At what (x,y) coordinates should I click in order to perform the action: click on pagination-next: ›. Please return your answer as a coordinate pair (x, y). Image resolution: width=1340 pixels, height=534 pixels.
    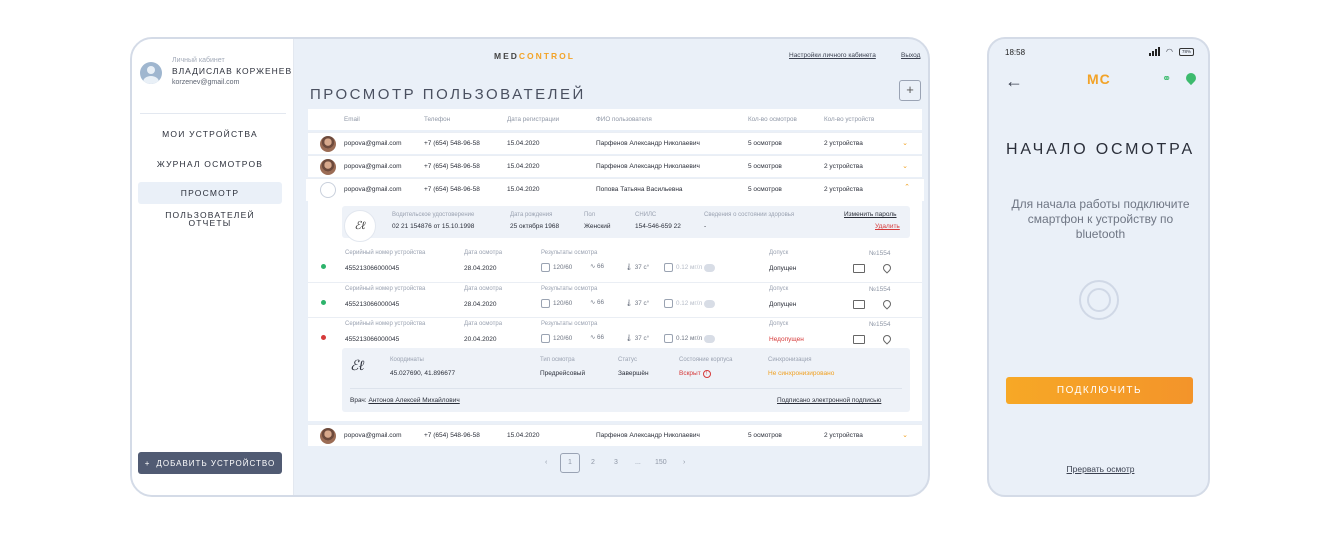
    Looking at the image, I should click on (684, 462).